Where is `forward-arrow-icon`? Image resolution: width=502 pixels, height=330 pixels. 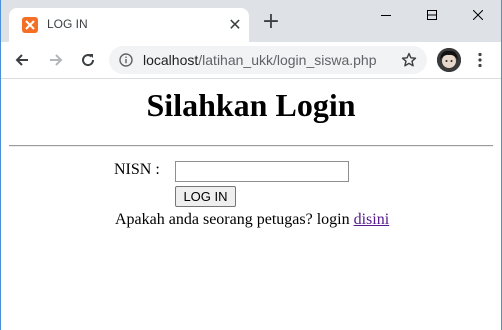
forward-arrow-icon is located at coordinates (56, 60).